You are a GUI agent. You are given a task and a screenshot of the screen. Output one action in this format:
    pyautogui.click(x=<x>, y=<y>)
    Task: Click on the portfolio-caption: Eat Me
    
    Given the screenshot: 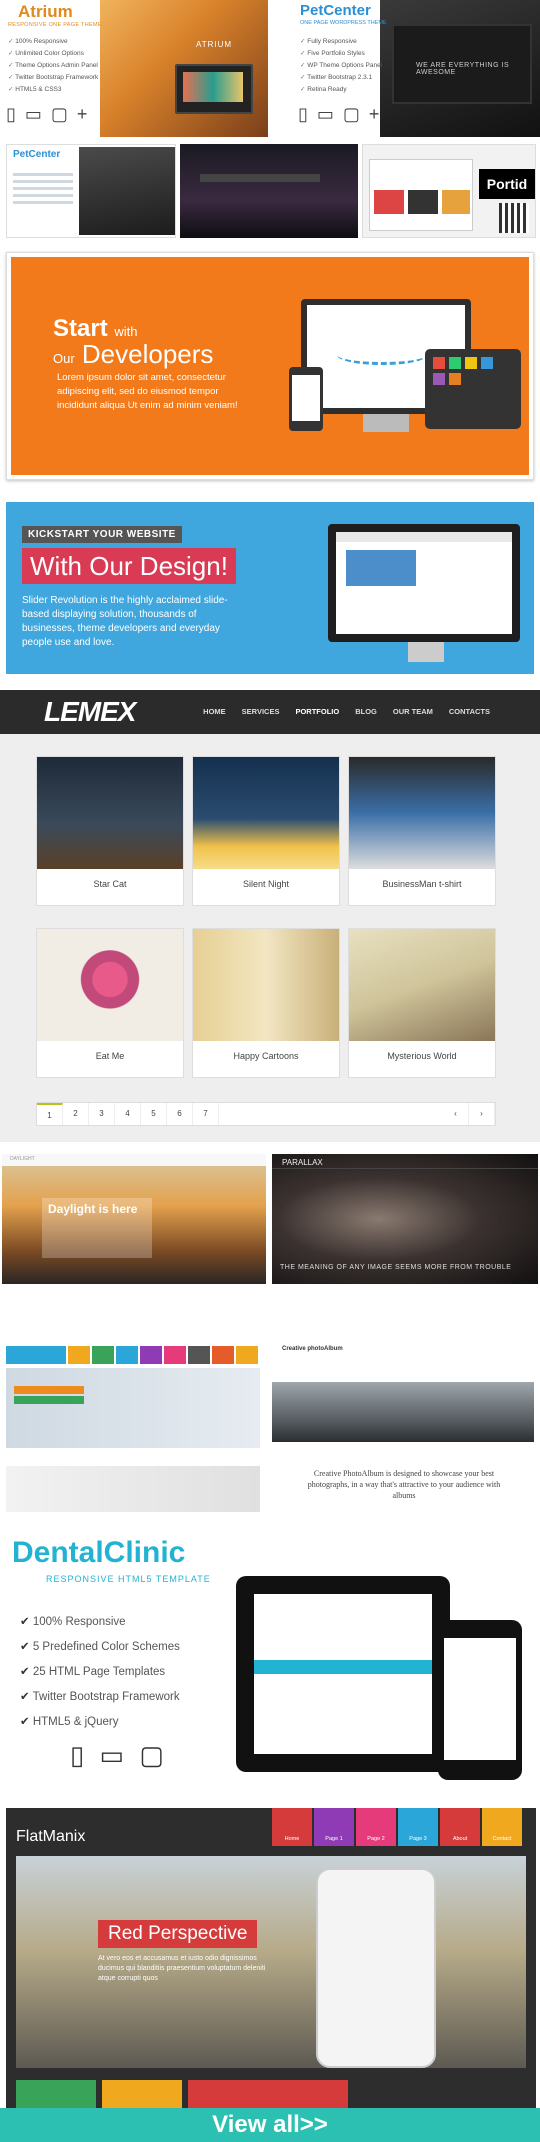 What is the action you would take?
    pyautogui.click(x=110, y=1056)
    